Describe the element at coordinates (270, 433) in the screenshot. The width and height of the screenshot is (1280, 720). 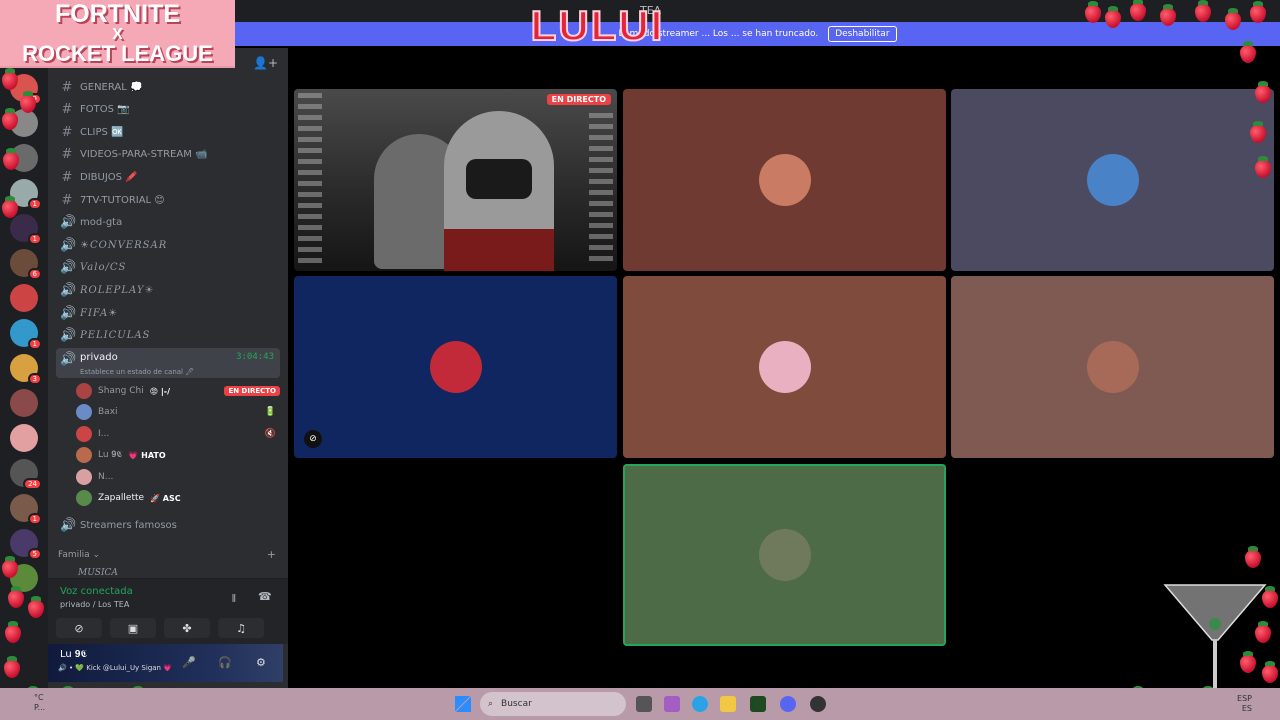
I see `muted-icon: 🔇` at that location.